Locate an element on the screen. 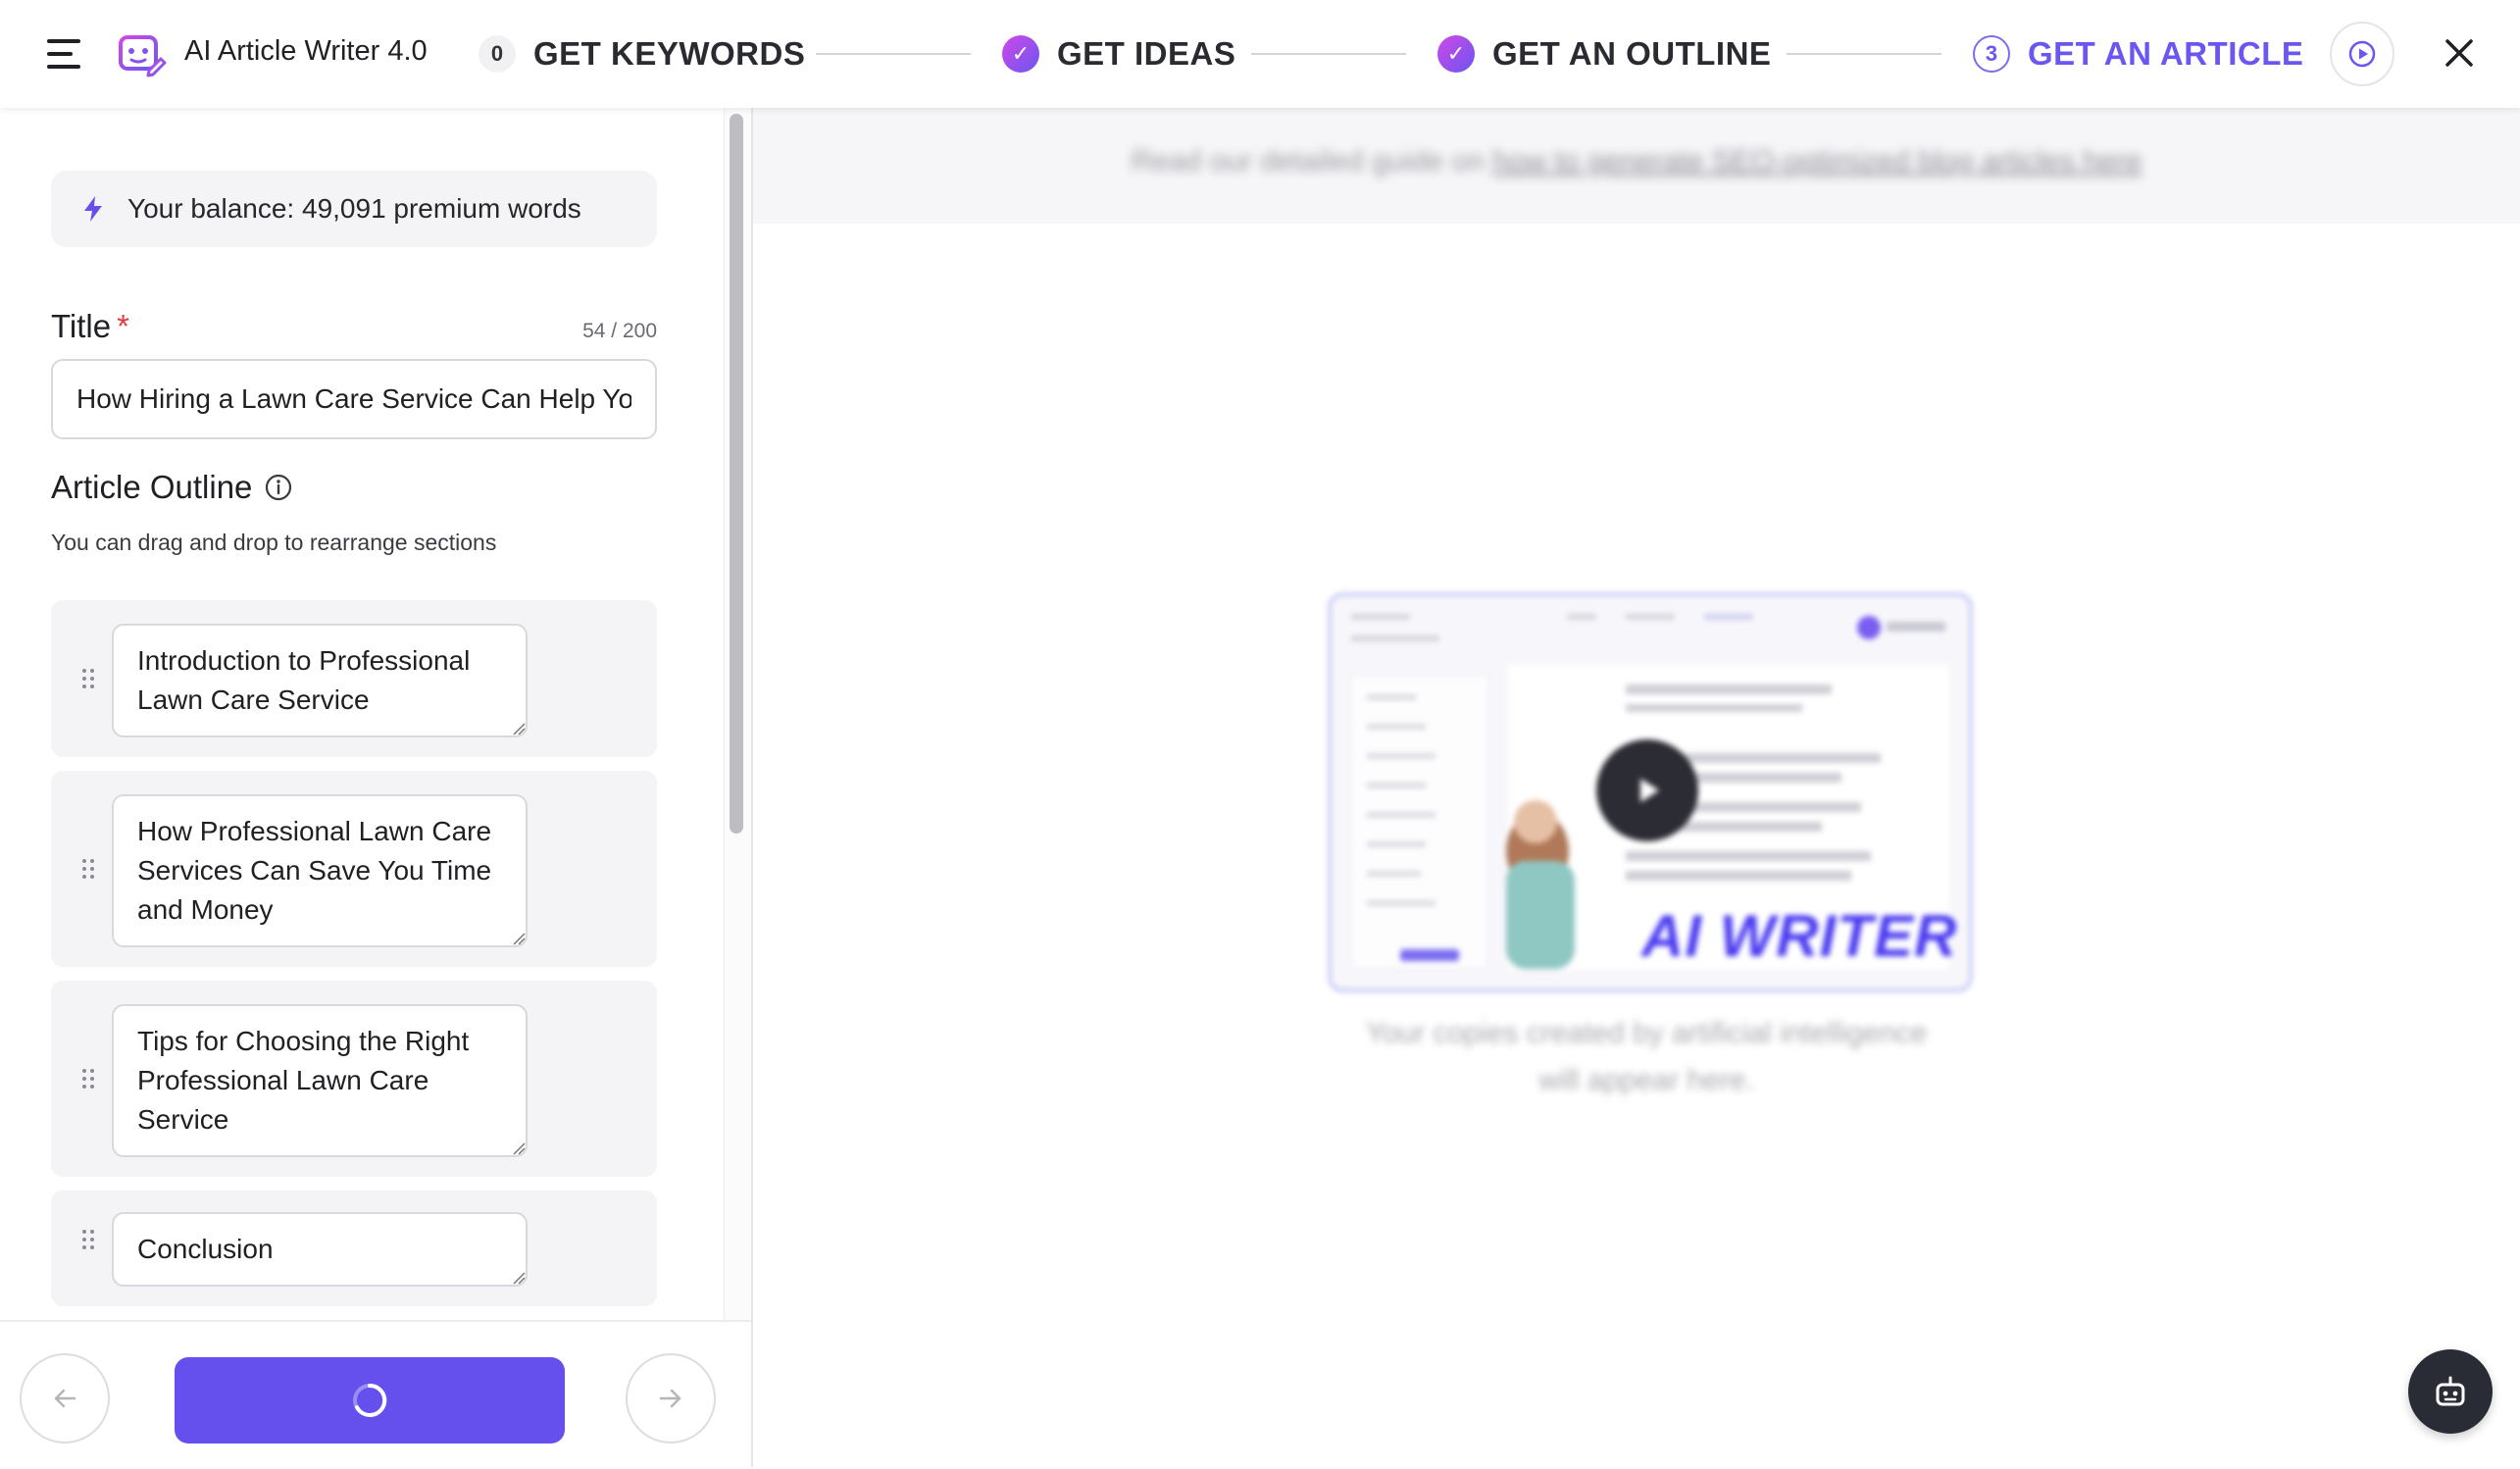 This screenshot has height=1469, width=2520. video-brand-text: AI WRITER 4.0 is located at coordinates (1805, 936).